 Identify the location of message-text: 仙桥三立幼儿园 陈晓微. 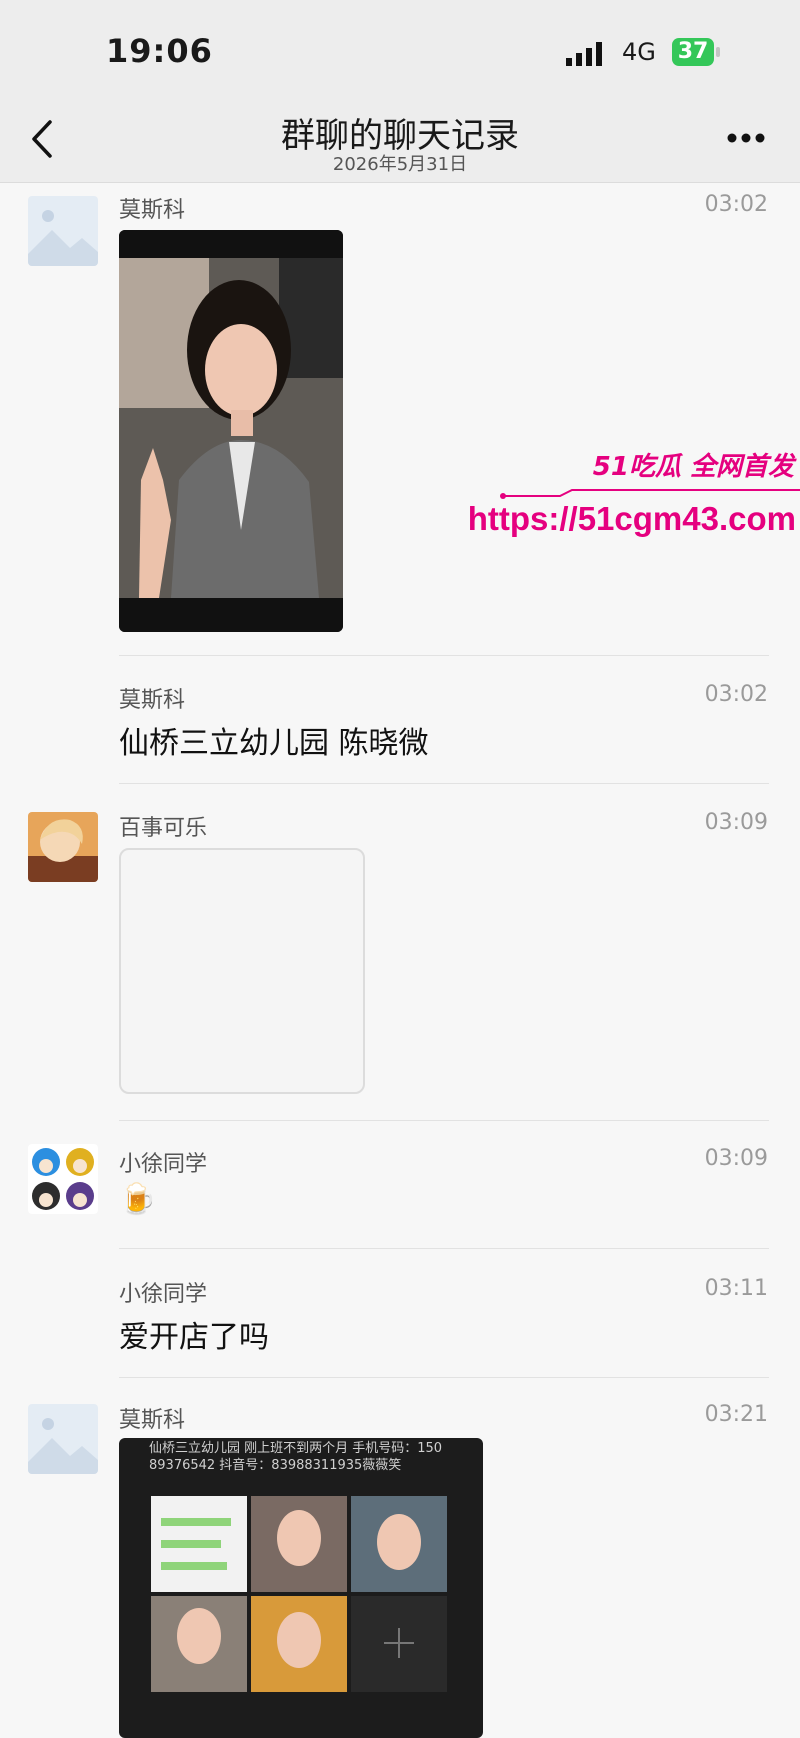
(274, 743).